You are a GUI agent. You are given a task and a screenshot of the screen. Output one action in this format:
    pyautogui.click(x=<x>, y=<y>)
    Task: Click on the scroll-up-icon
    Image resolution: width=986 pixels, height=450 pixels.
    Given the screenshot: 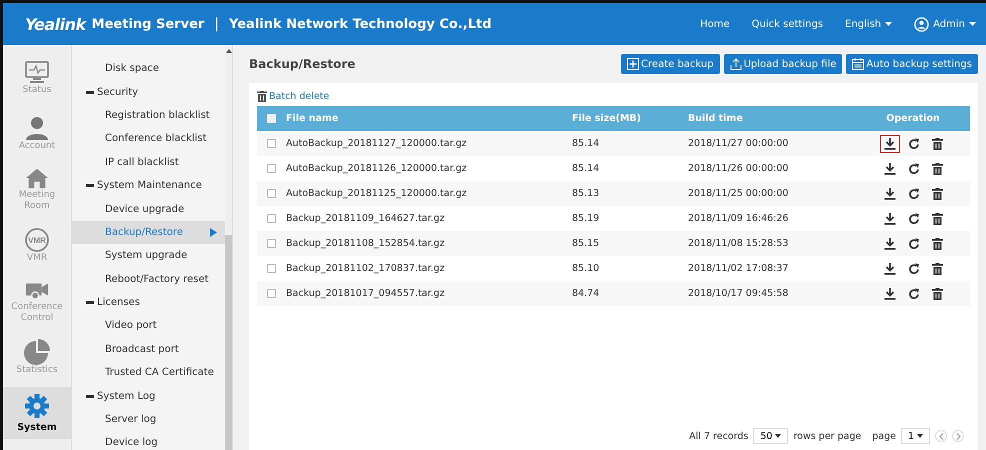 What is the action you would take?
    pyautogui.click(x=229, y=51)
    